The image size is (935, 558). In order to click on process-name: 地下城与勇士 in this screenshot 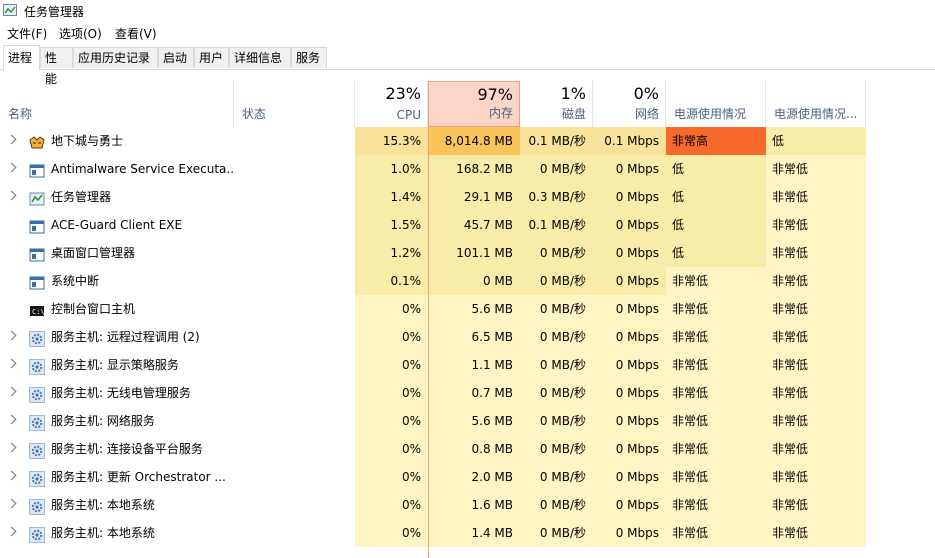, I will do `click(87, 141)`.